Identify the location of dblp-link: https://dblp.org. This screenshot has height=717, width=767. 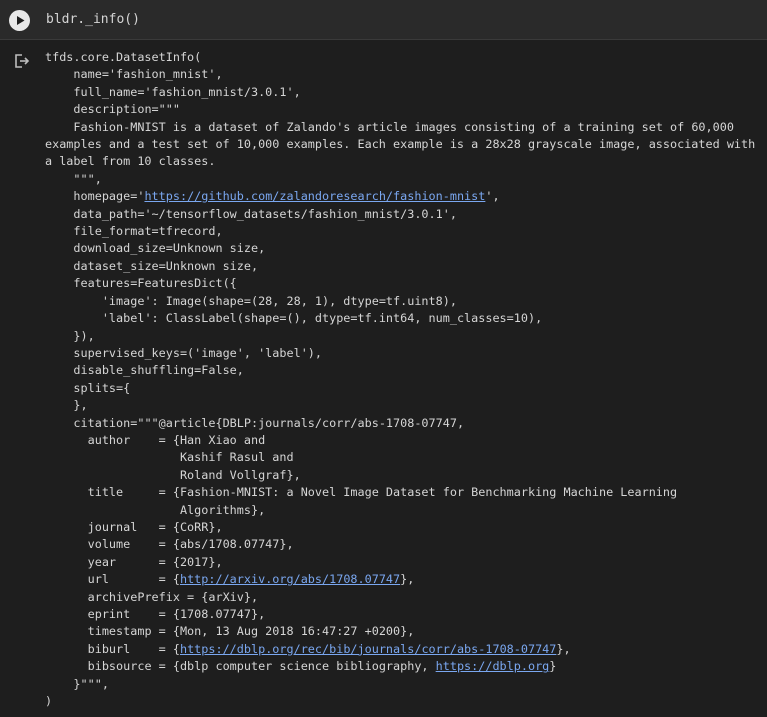
(493, 666).